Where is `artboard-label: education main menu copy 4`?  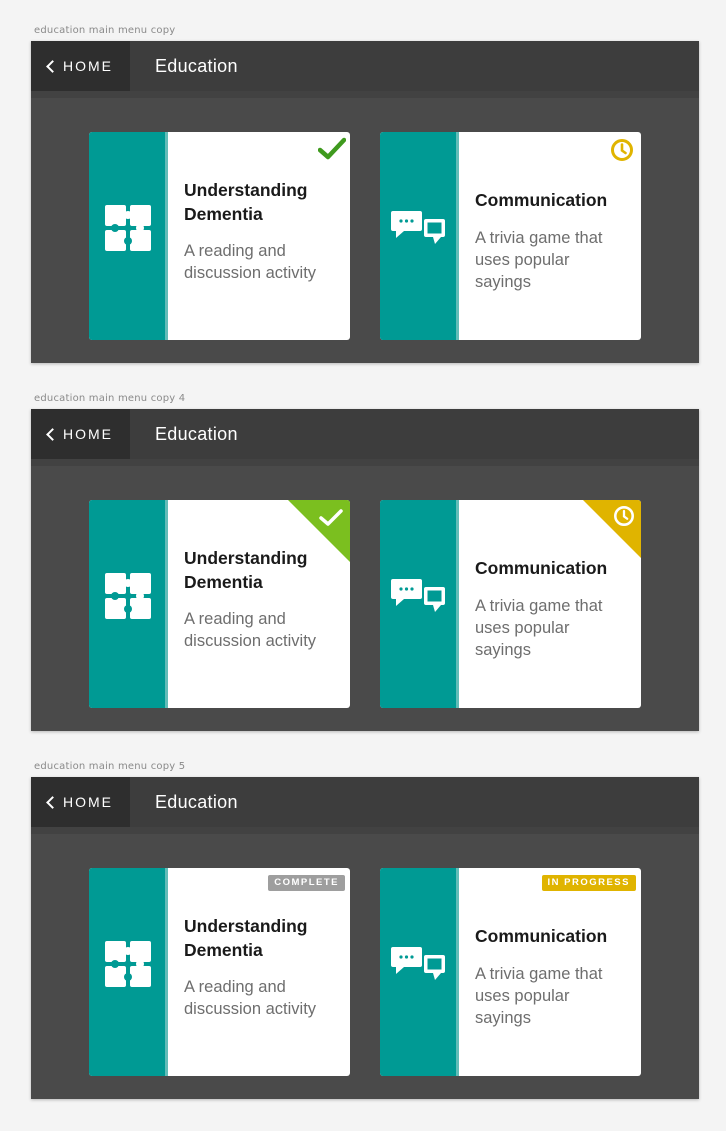
artboard-label: education main menu copy 4 is located at coordinates (110, 398).